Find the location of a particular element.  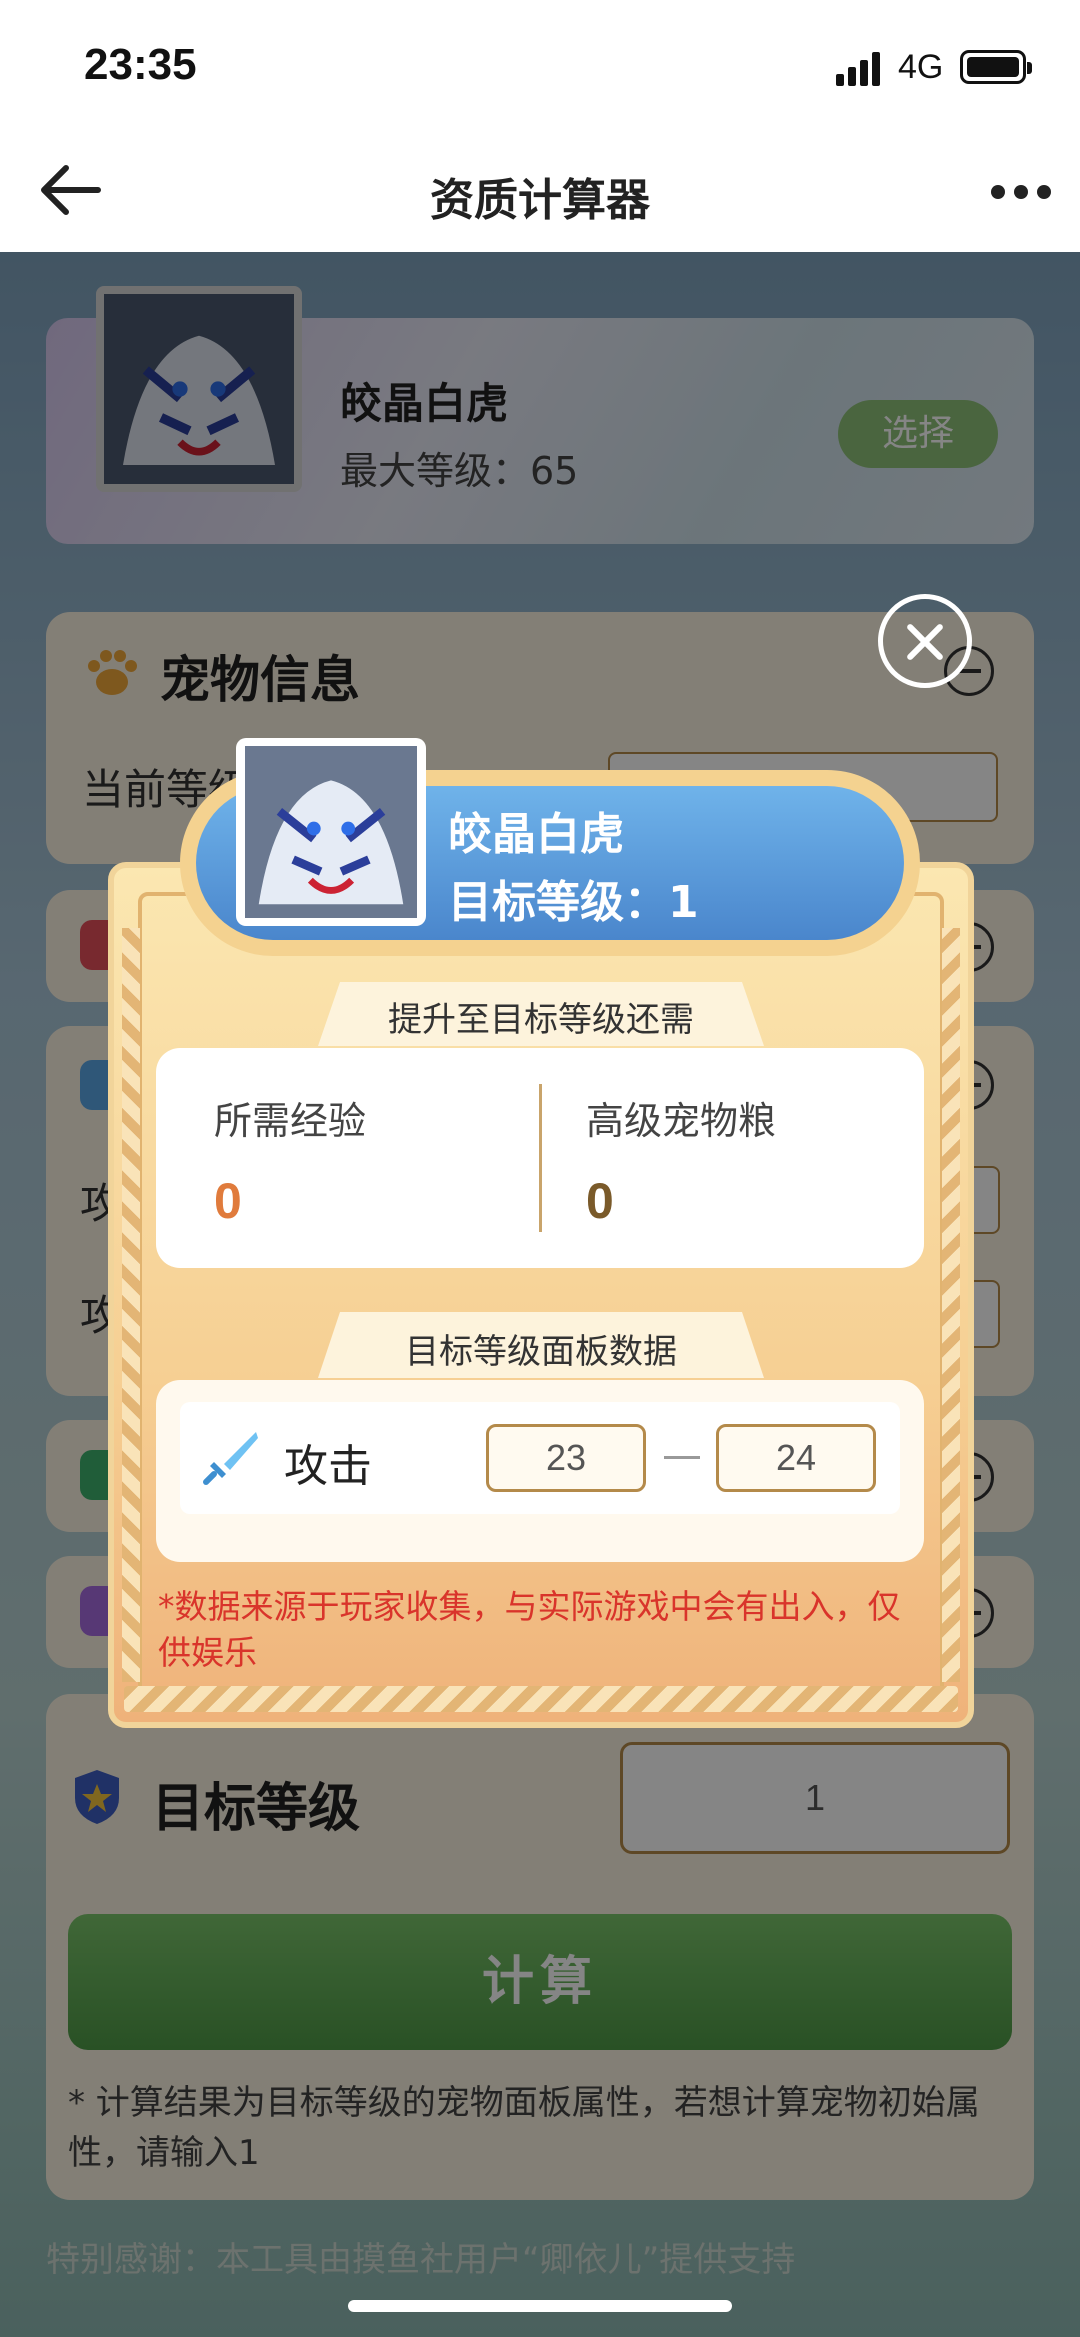

status-bar: 23:35 4G is located at coordinates (540, 65).